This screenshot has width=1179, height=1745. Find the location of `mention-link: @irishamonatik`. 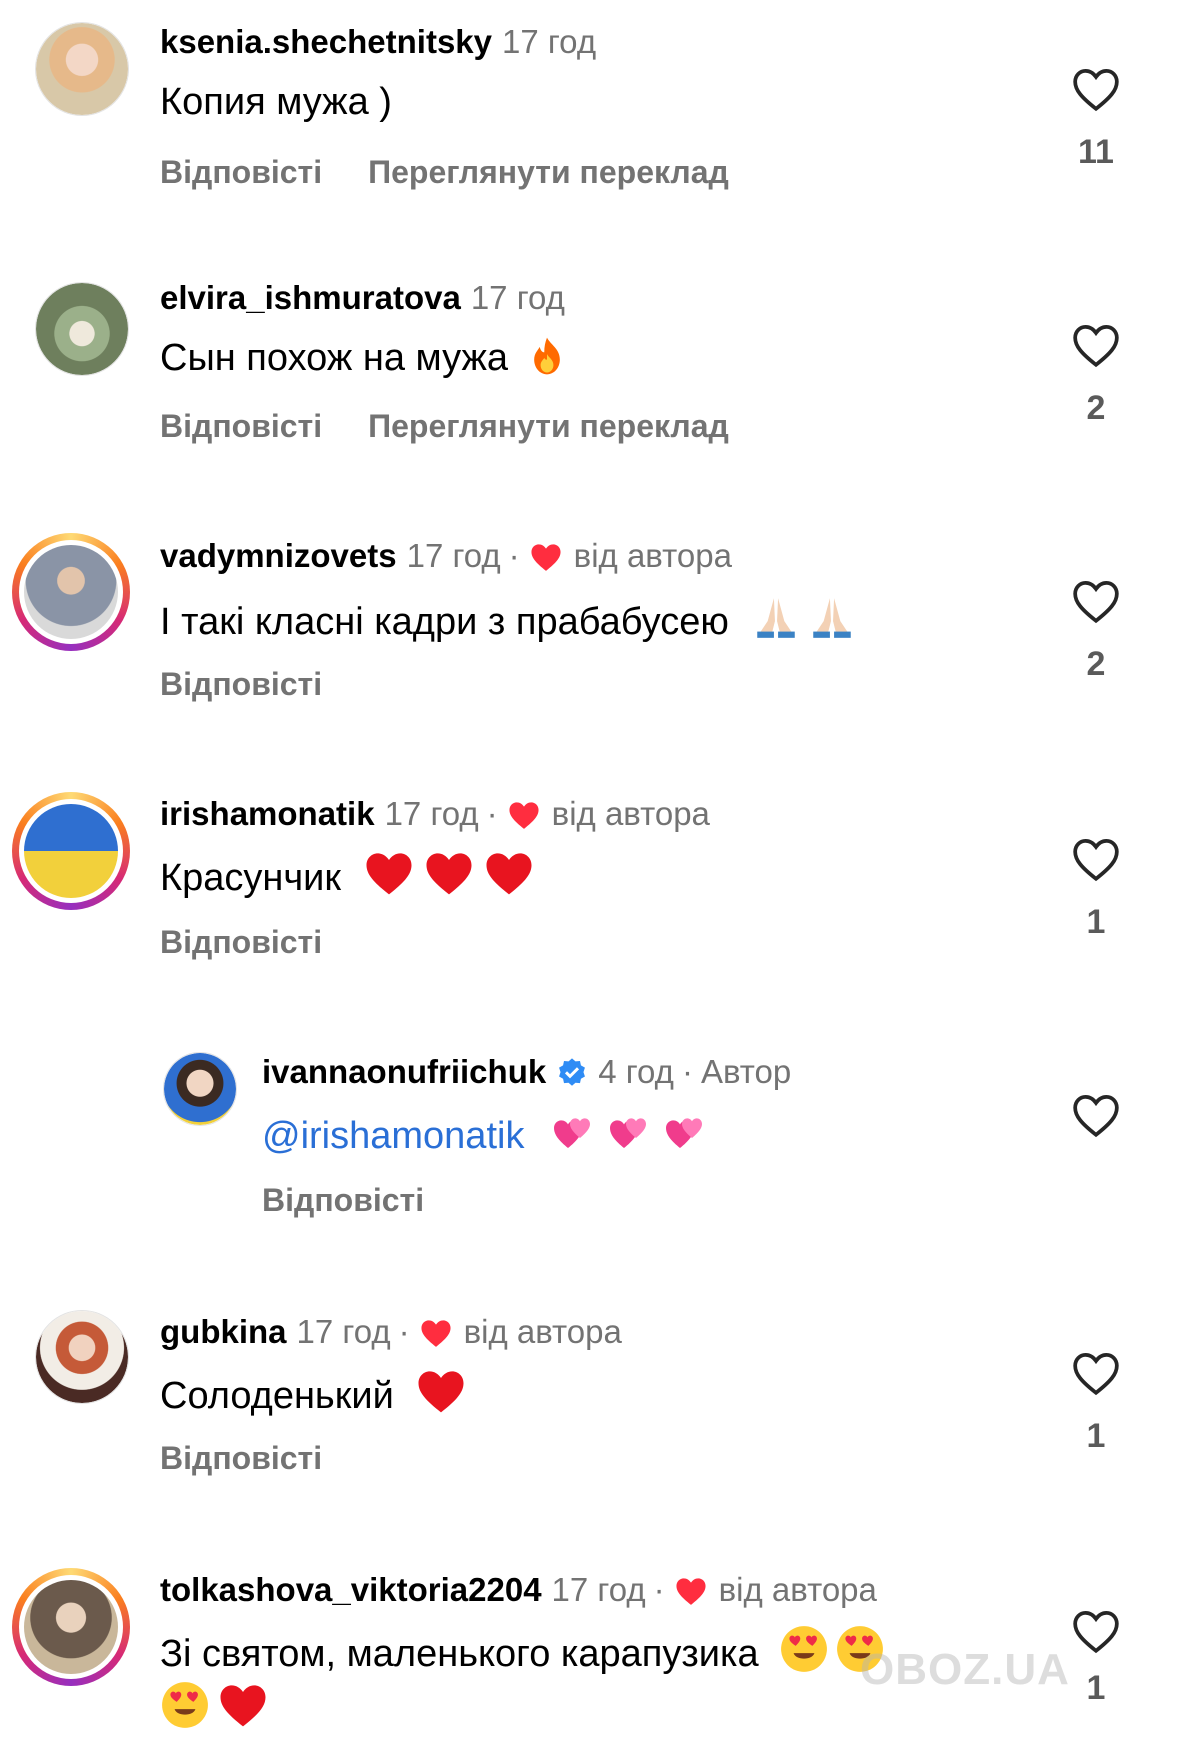

mention-link: @irishamonatik is located at coordinates (393, 1136).